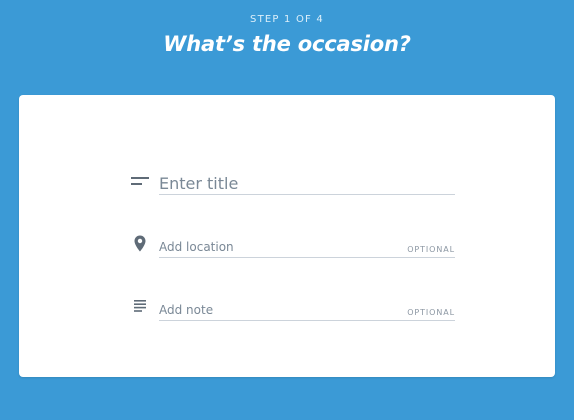 The width and height of the screenshot is (574, 420). Describe the element at coordinates (196, 247) in the screenshot. I see `location-input-placeholder: Add location` at that location.